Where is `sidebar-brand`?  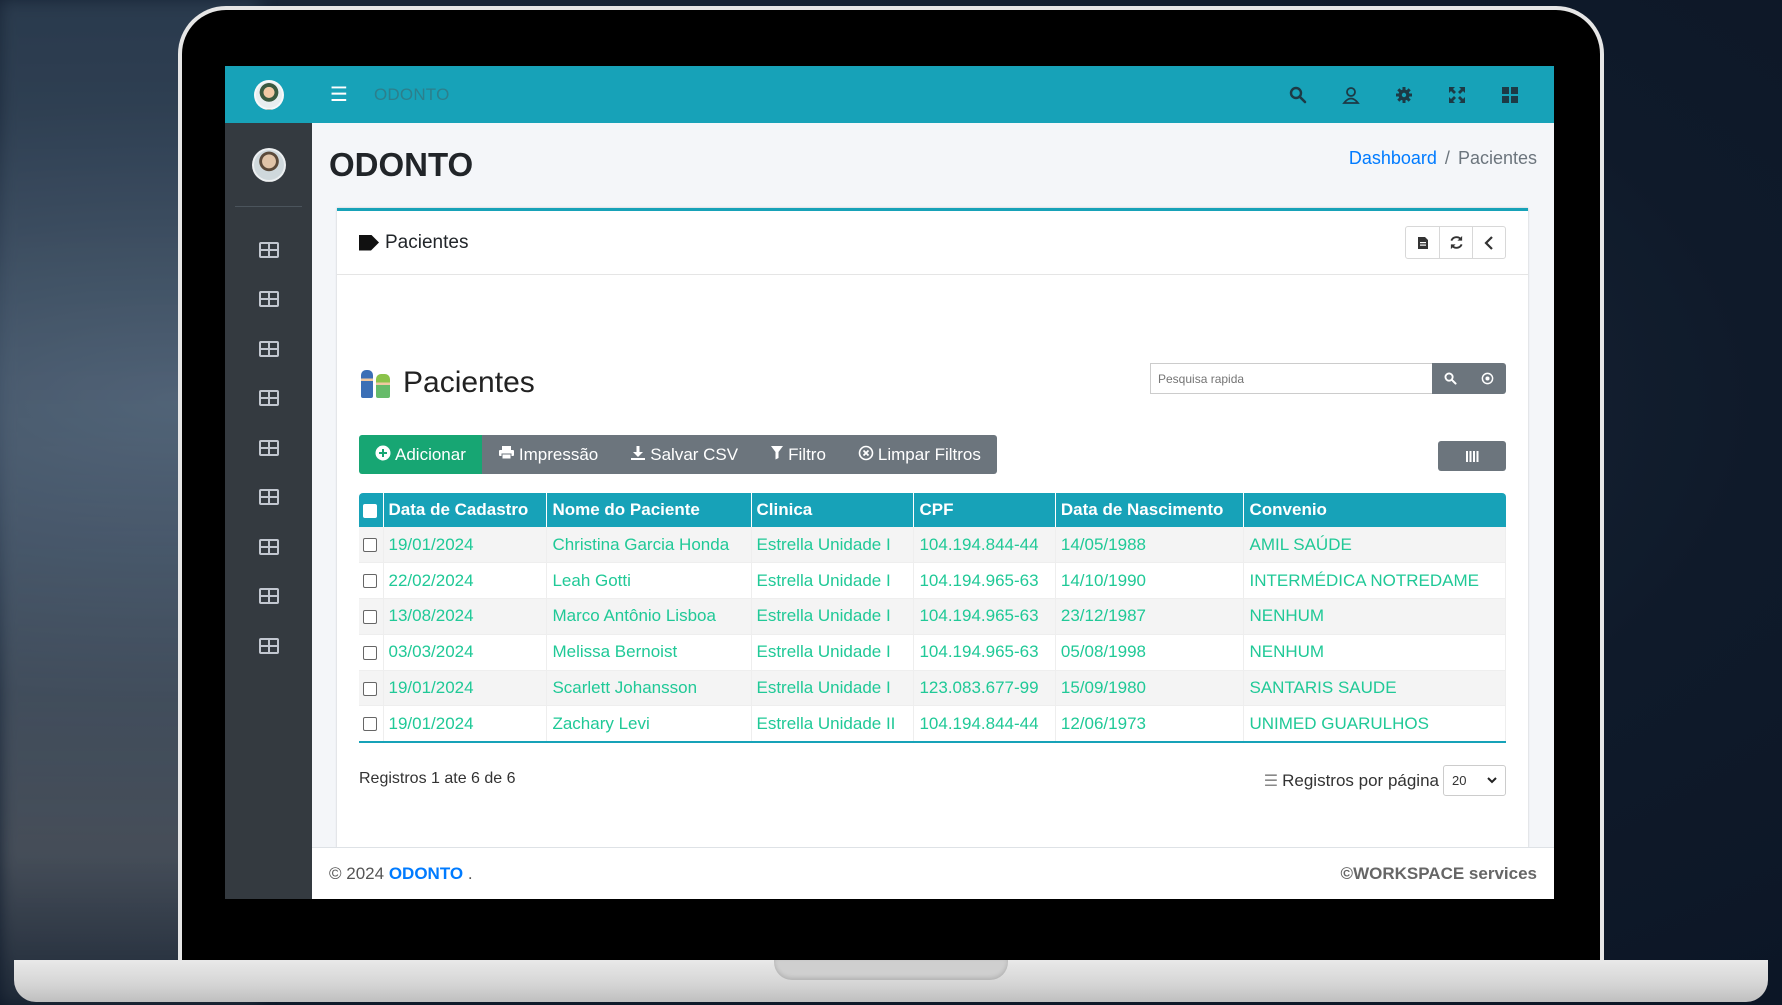 sidebar-brand is located at coordinates (268, 94).